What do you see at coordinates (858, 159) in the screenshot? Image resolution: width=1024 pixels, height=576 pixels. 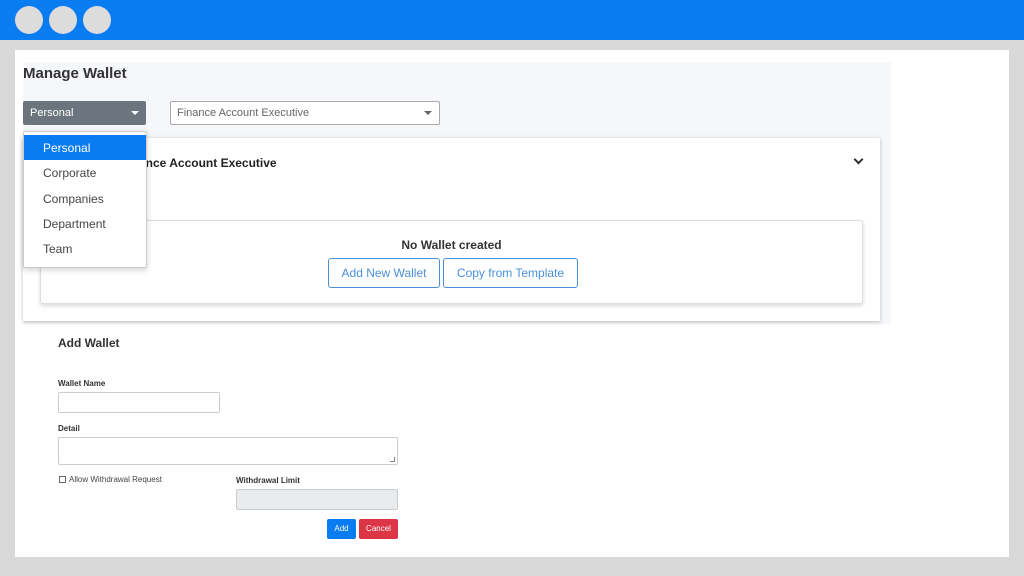 I see `chevron-down-icon` at bounding box center [858, 159].